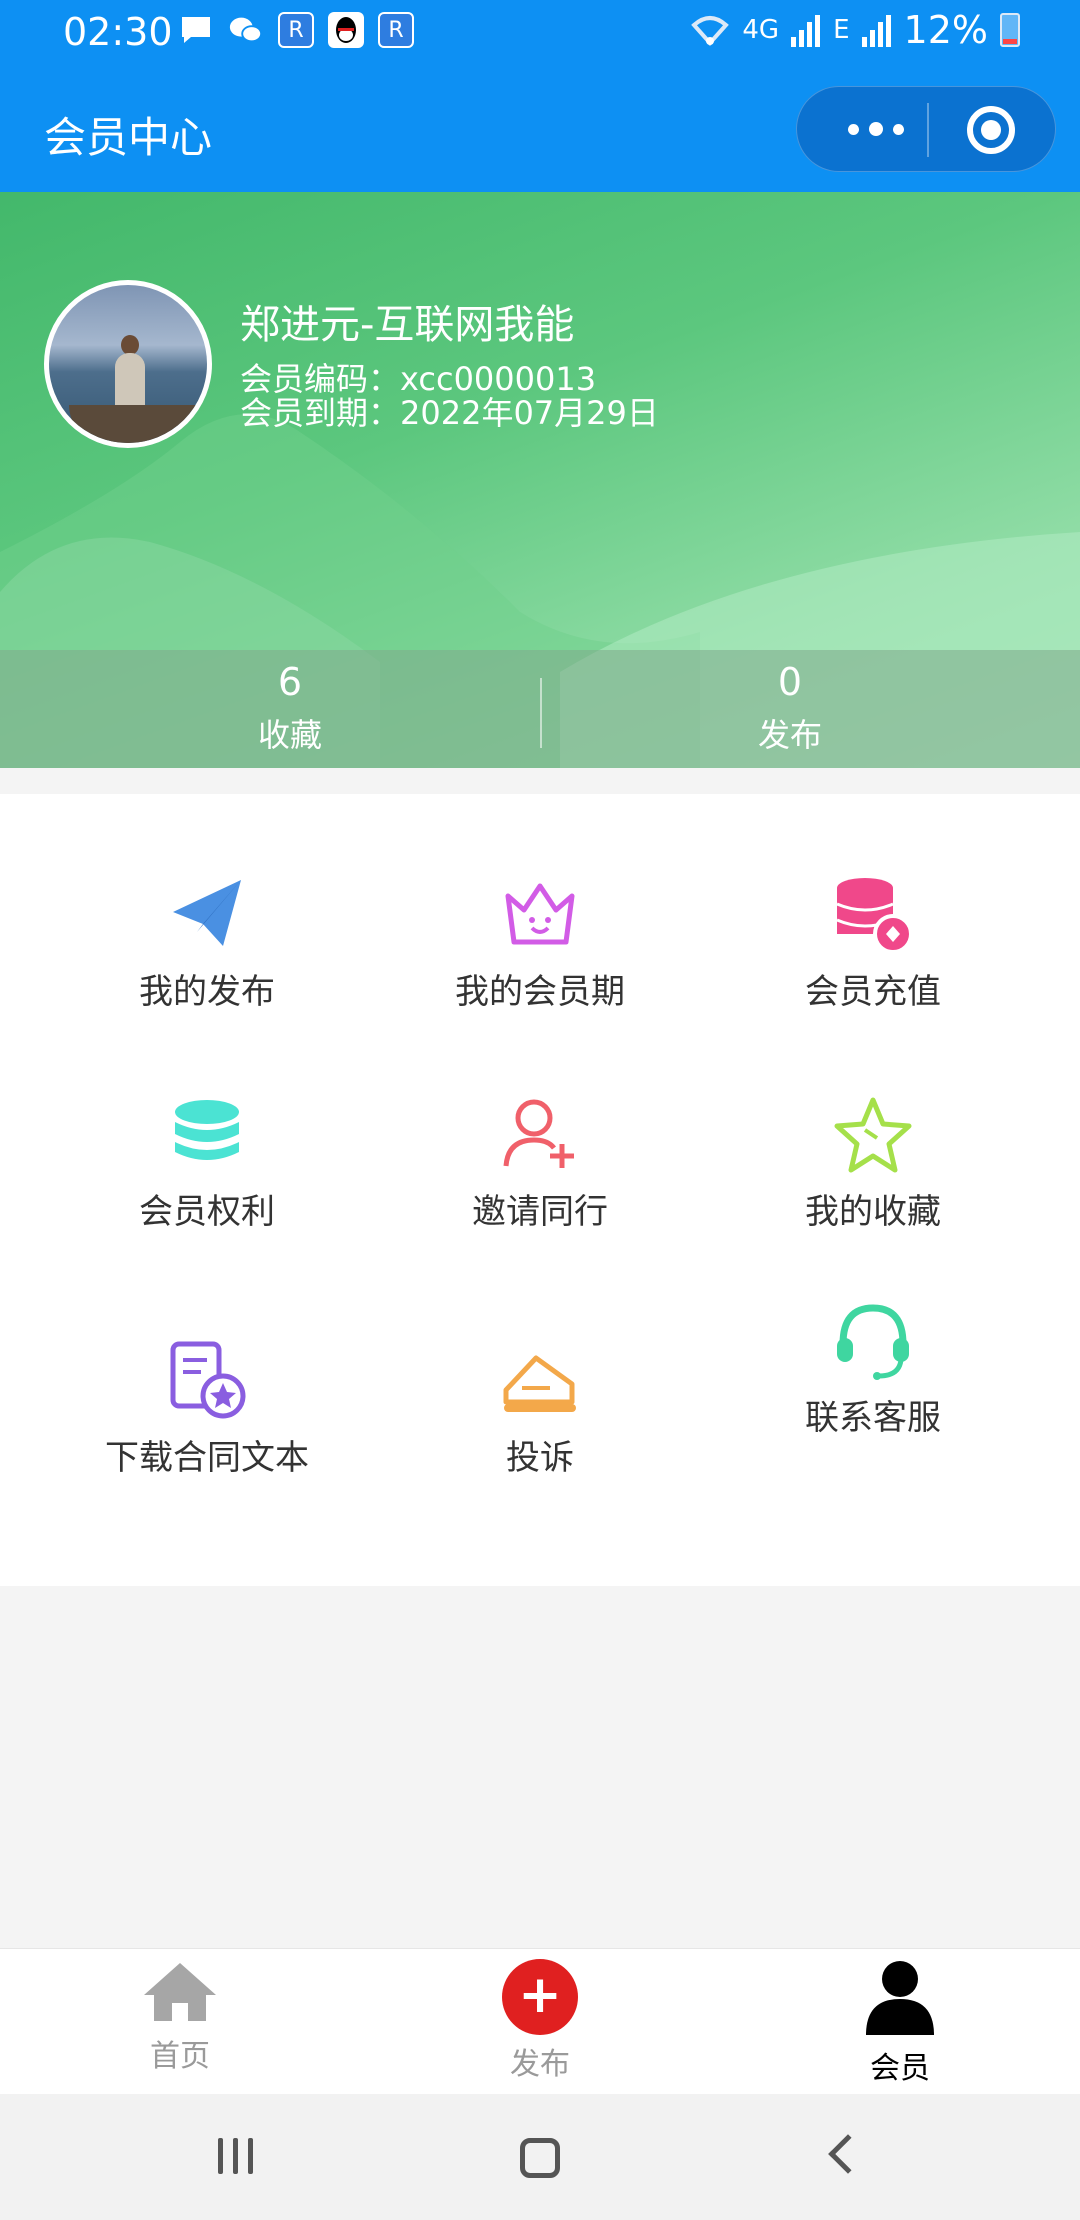  I want to click on close-miniapp-button, so click(991, 130).